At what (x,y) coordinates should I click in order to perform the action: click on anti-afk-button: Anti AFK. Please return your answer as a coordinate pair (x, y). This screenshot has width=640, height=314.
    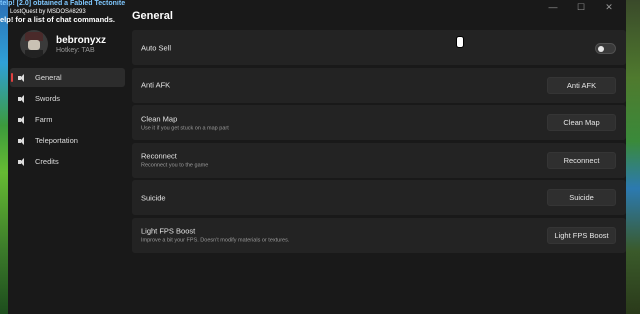
    Looking at the image, I should click on (581, 85).